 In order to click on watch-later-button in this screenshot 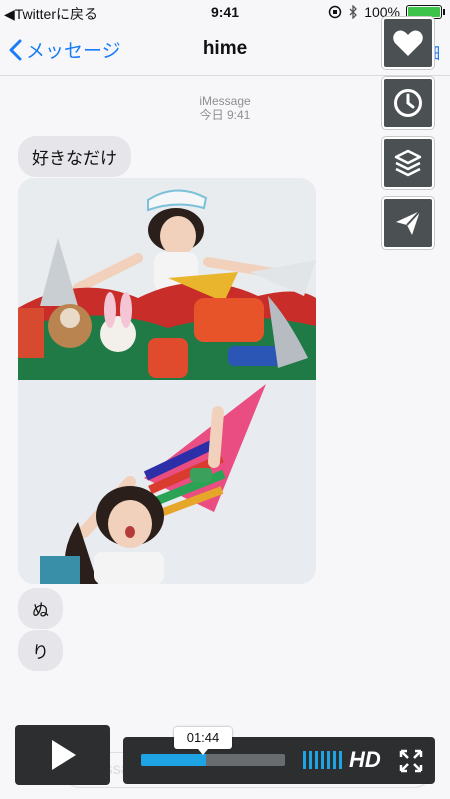, I will do `click(408, 103)`.